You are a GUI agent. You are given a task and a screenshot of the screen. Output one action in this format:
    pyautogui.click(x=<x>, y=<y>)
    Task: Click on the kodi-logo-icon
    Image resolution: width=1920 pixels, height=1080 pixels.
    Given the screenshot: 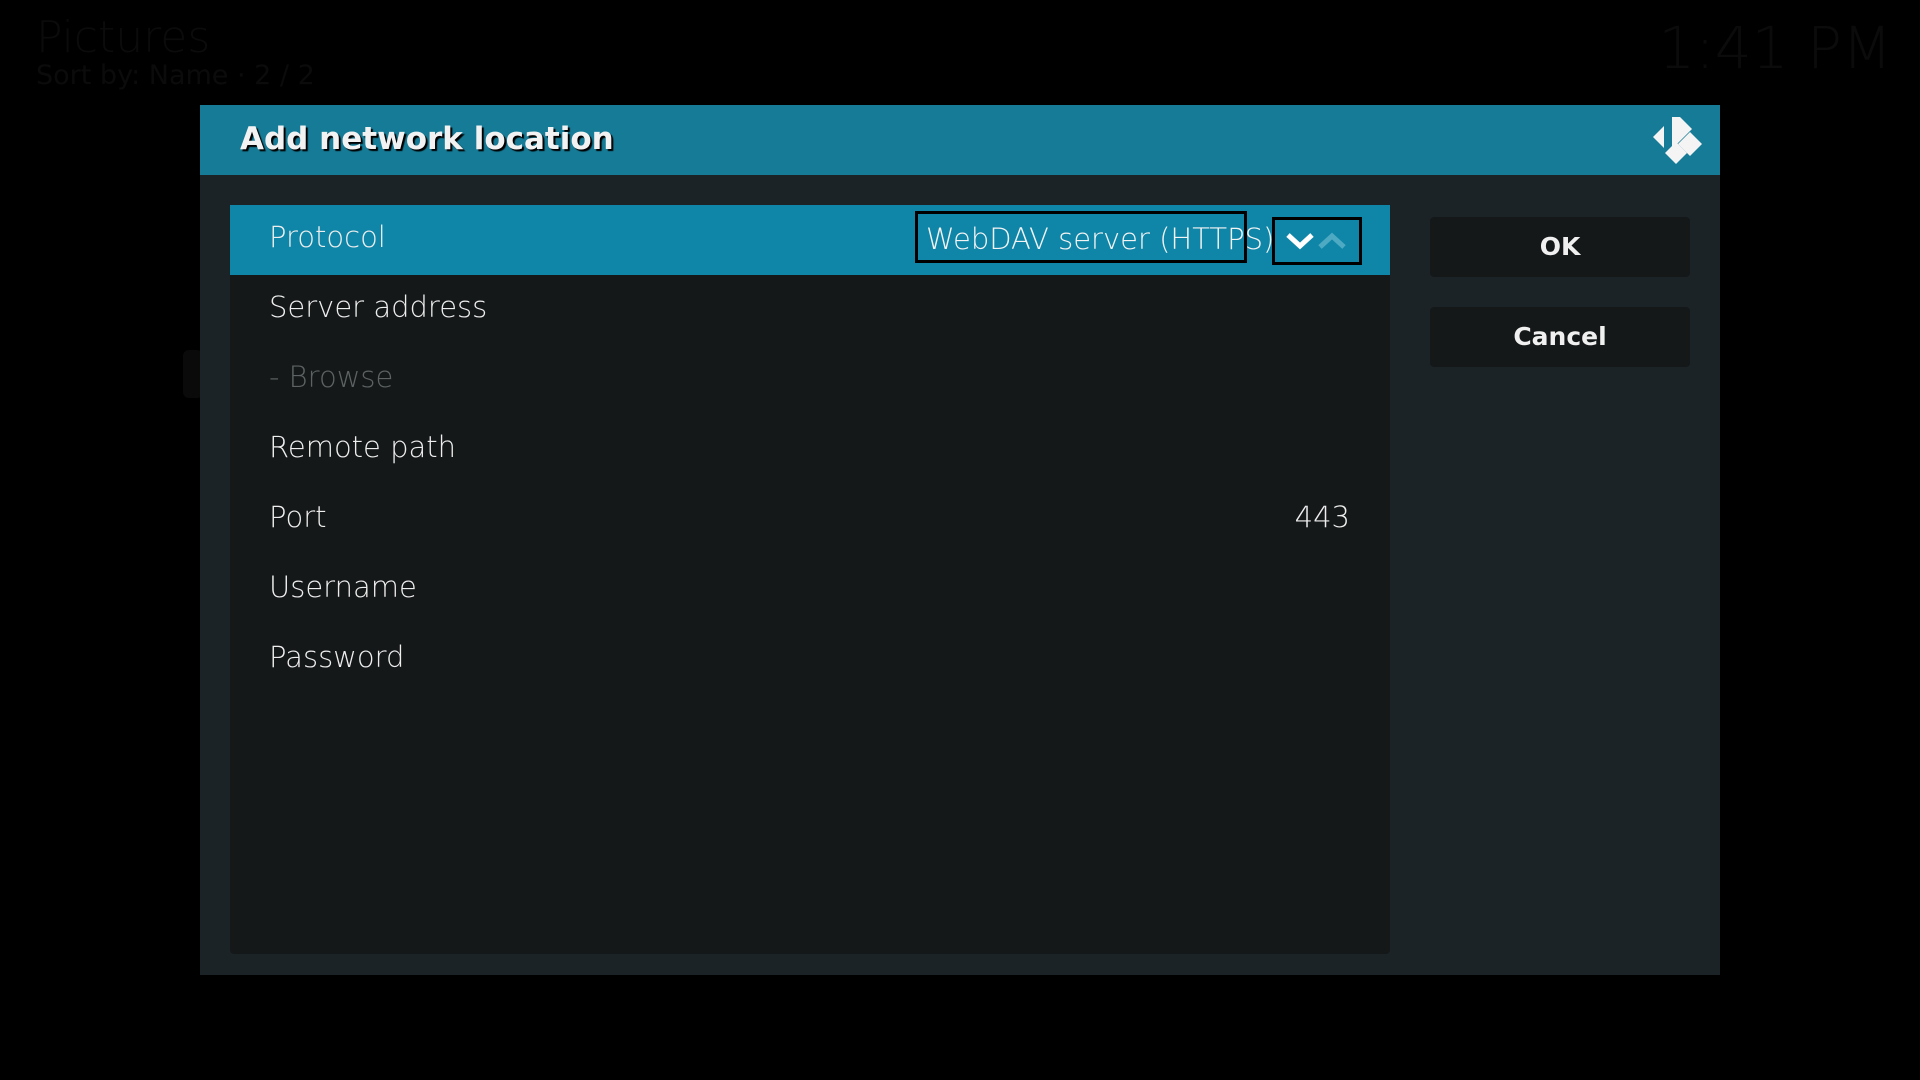 What is the action you would take?
    pyautogui.click(x=1677, y=140)
    